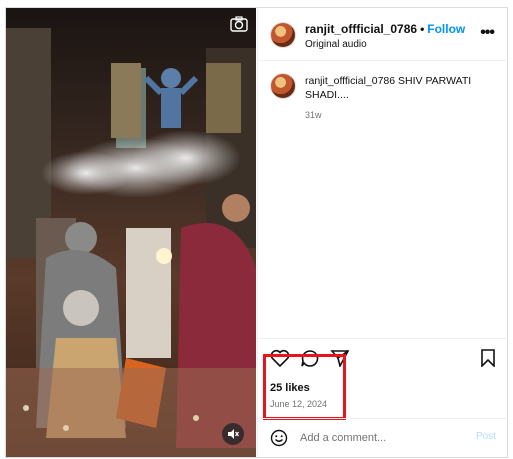 The width and height of the screenshot is (513, 459). I want to click on caption-avatar, so click(283, 86).